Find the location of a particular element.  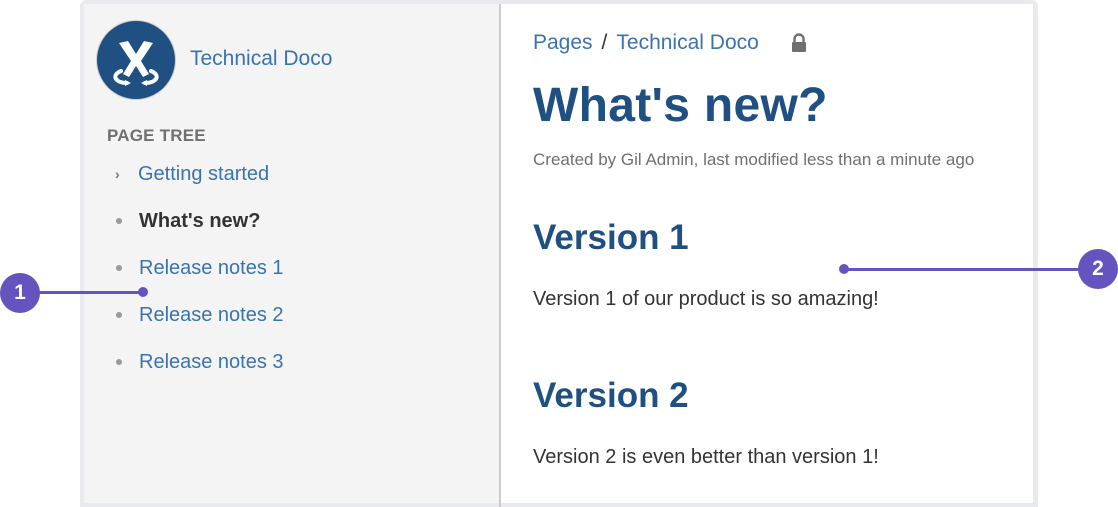

page-title: What's new? is located at coordinates (680, 105).